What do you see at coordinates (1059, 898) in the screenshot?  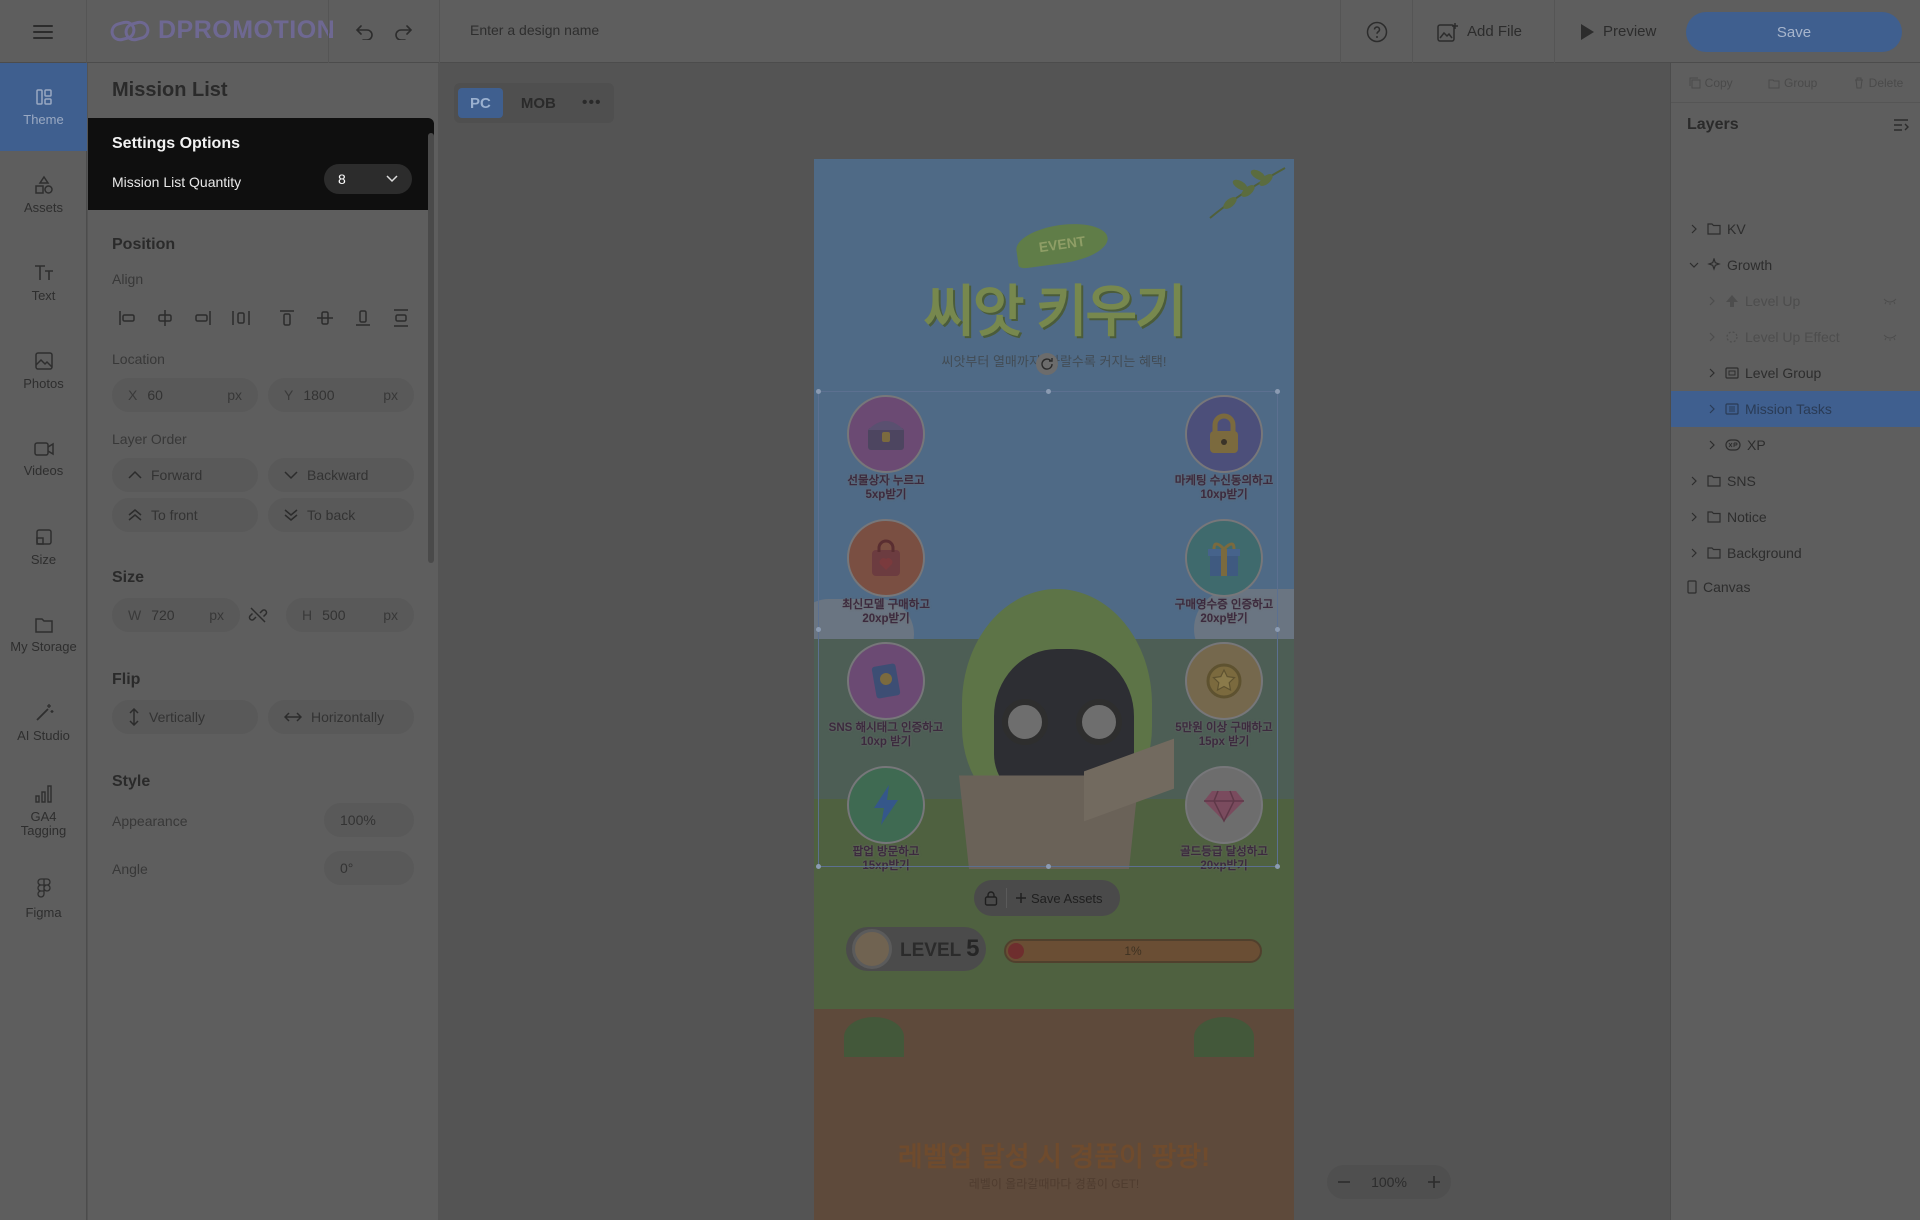 I see `save-assets-button: Save Assets` at bounding box center [1059, 898].